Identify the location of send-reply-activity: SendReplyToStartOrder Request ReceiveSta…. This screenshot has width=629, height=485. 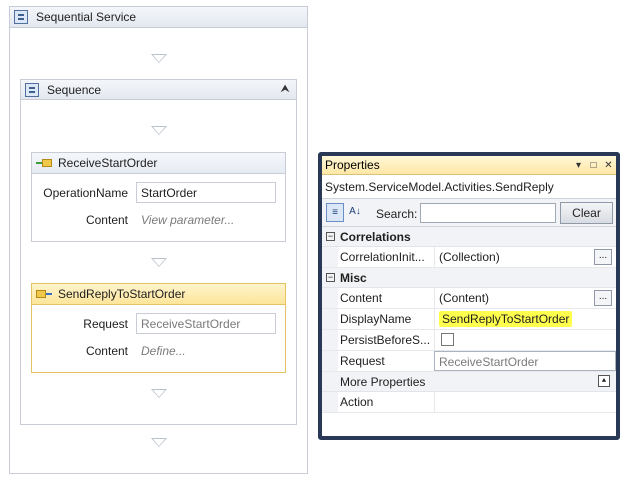
(158, 328).